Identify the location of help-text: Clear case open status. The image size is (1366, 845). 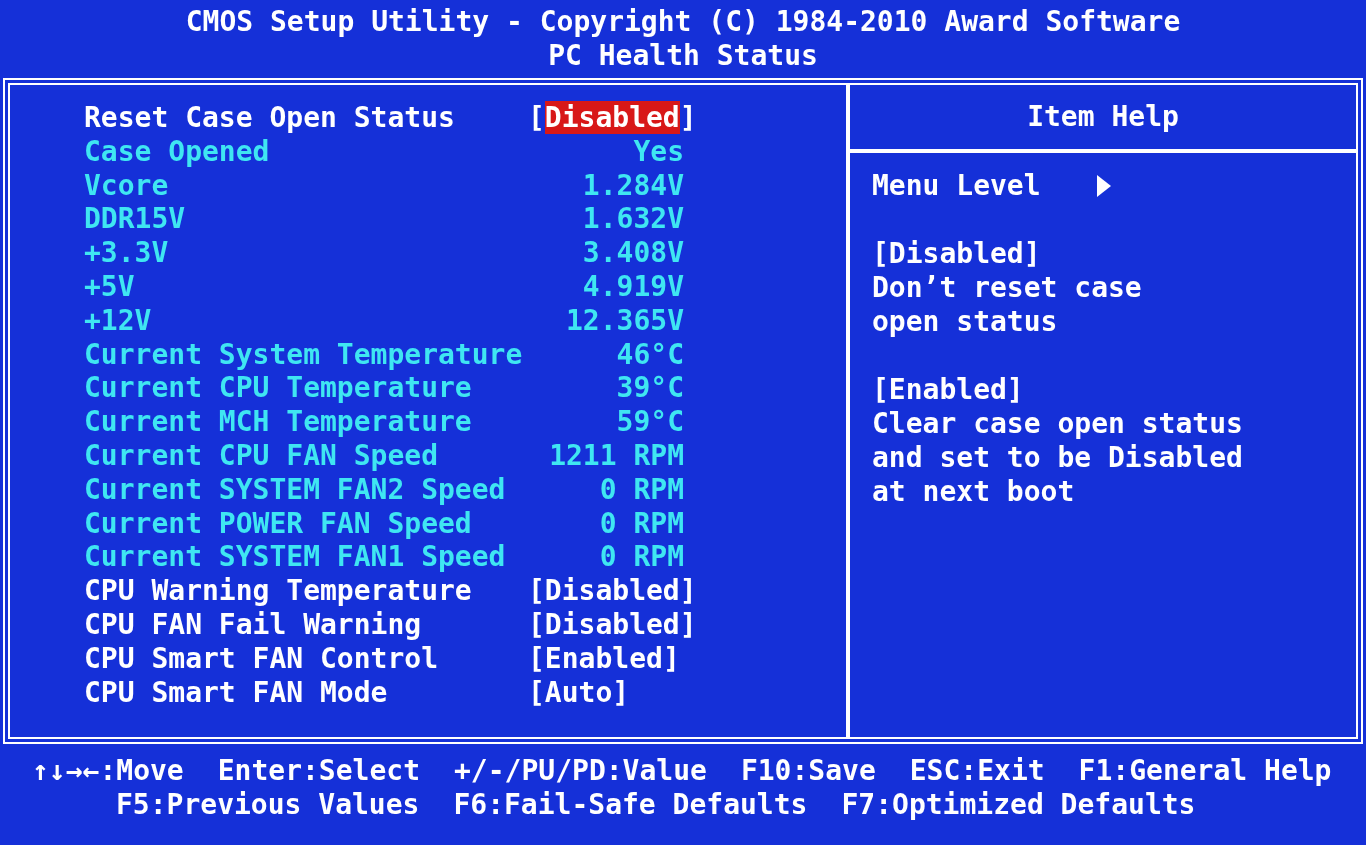
(1058, 424).